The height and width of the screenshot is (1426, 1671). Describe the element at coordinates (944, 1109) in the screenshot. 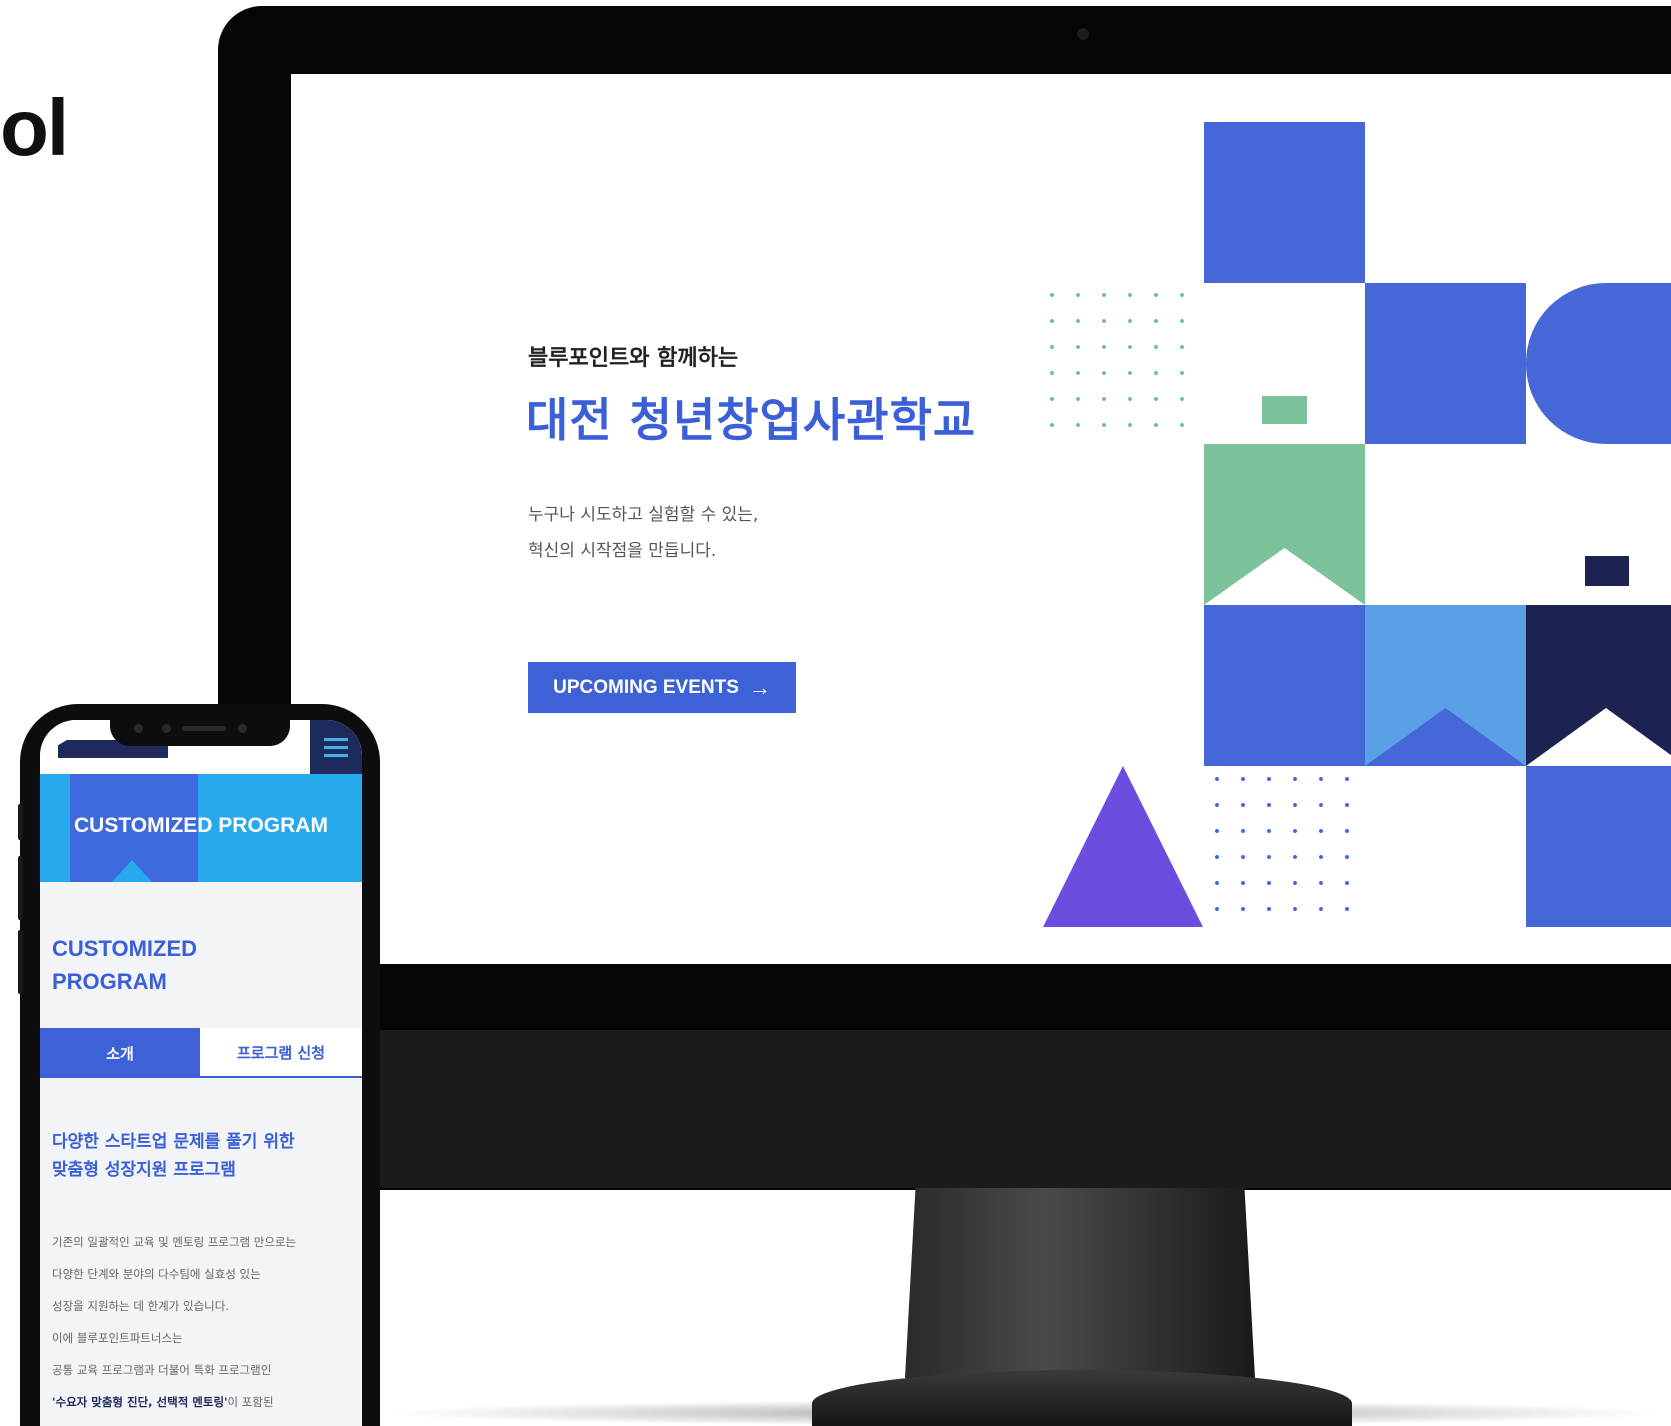

I see `monitor-chin` at that location.